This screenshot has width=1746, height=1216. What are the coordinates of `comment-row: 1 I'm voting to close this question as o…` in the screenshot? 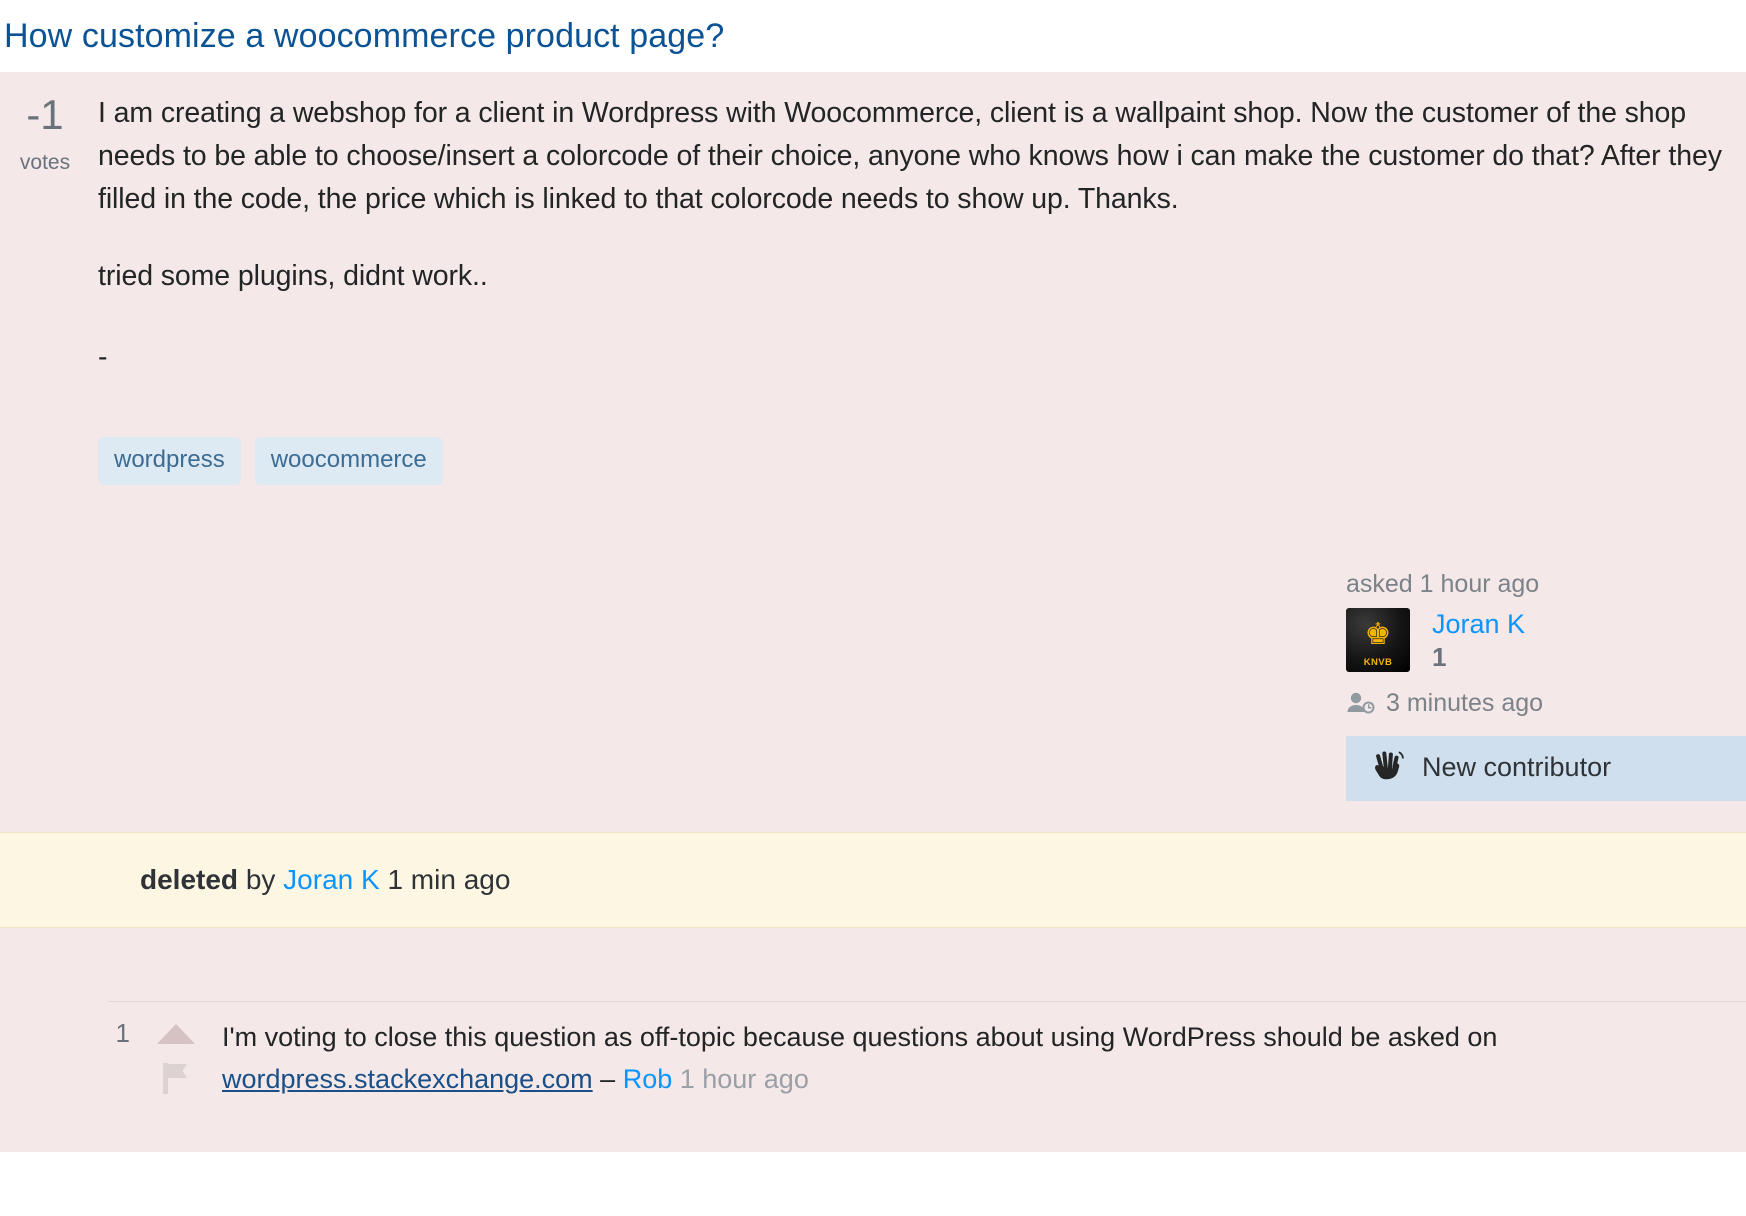 It's located at (873, 1057).